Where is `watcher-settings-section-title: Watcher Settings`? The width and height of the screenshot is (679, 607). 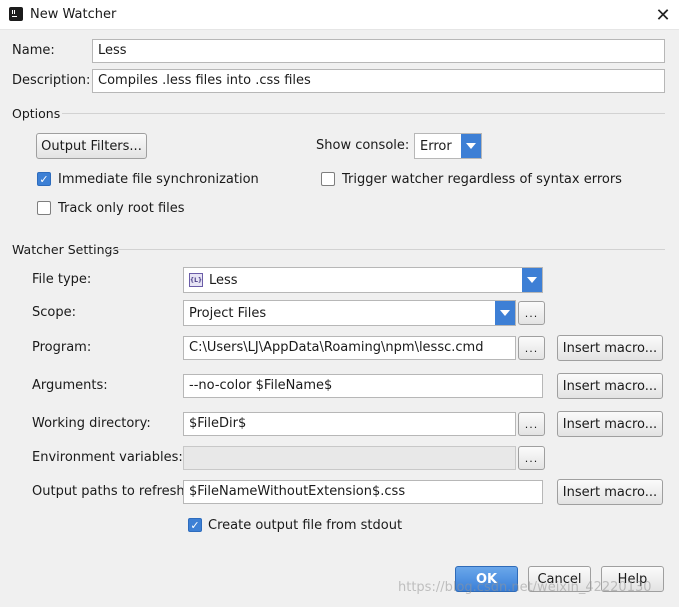
watcher-settings-section-title: Watcher Settings is located at coordinates (65, 249).